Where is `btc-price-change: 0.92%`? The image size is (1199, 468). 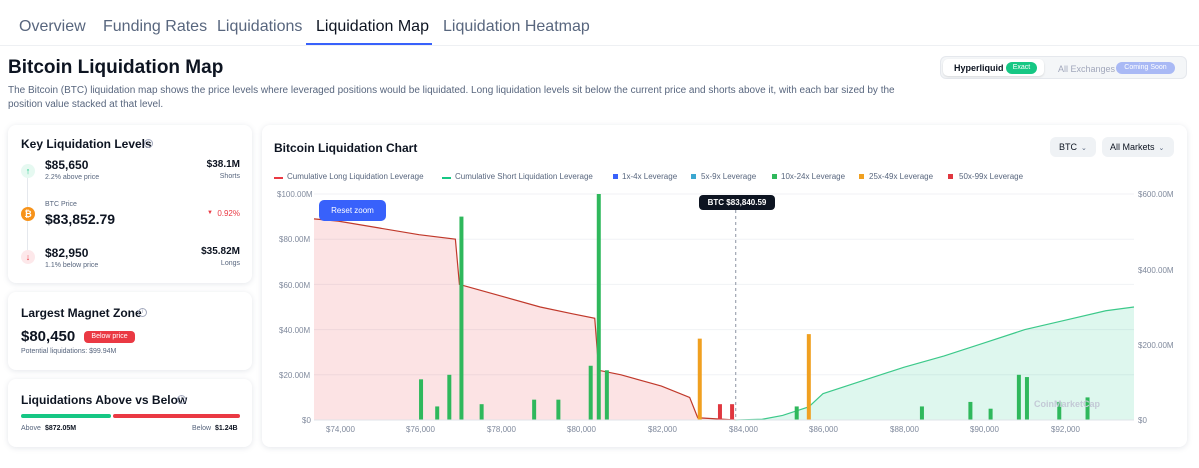 btc-price-change: 0.92% is located at coordinates (228, 213).